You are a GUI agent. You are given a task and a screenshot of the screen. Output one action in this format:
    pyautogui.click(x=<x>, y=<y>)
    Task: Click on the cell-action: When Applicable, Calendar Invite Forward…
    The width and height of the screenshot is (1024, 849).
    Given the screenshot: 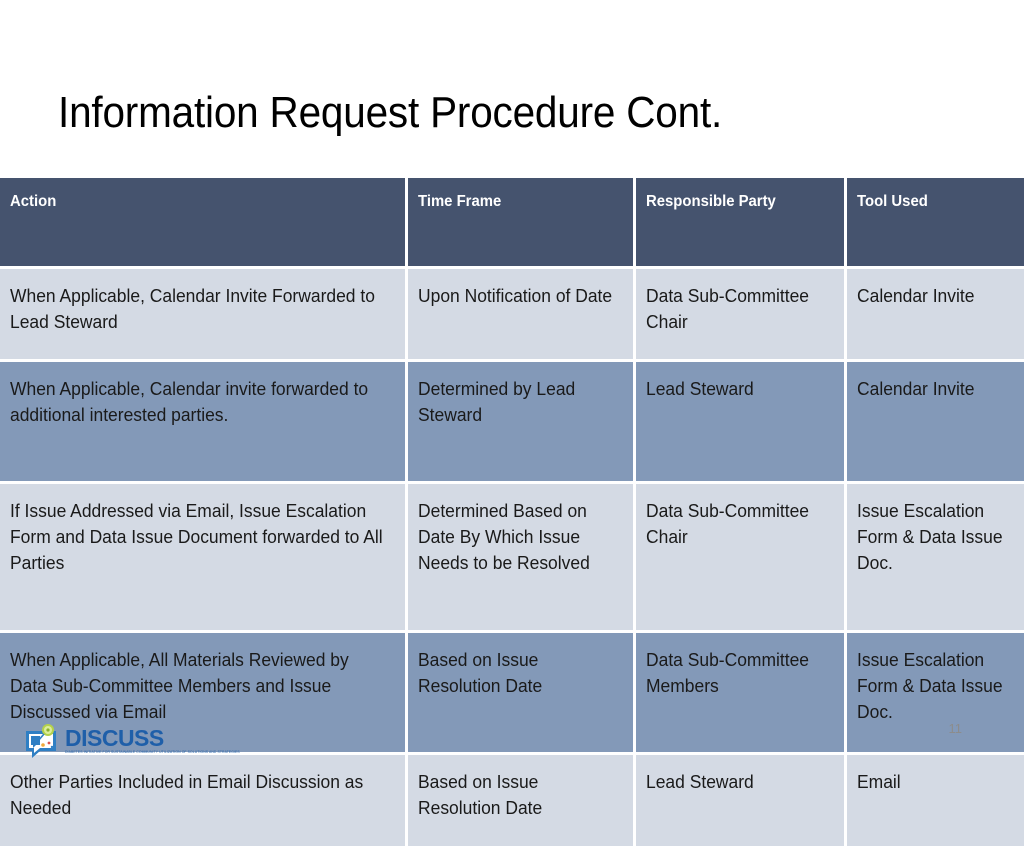 What is the action you would take?
    pyautogui.click(x=204, y=314)
    